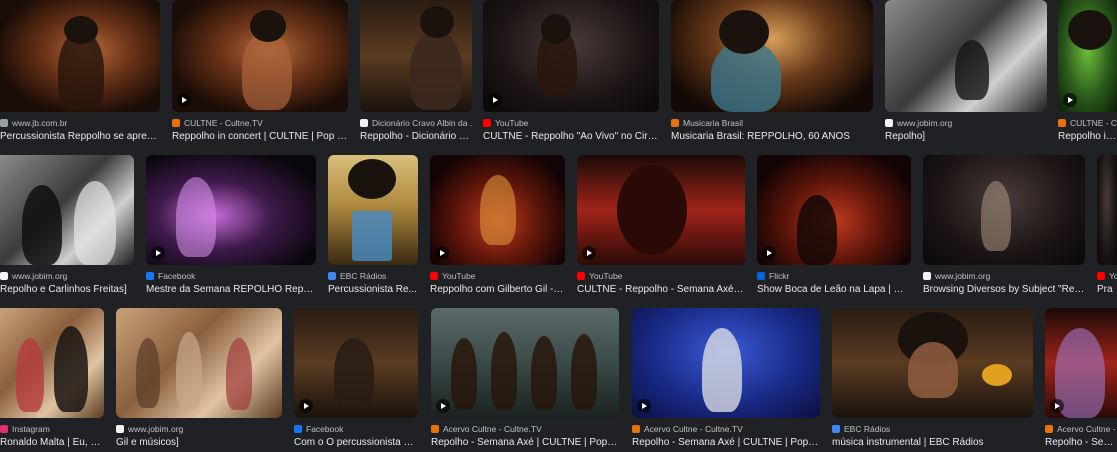 This screenshot has height=452, width=1117. Describe the element at coordinates (31, 429) in the screenshot. I see `result-source: Instagram` at that location.